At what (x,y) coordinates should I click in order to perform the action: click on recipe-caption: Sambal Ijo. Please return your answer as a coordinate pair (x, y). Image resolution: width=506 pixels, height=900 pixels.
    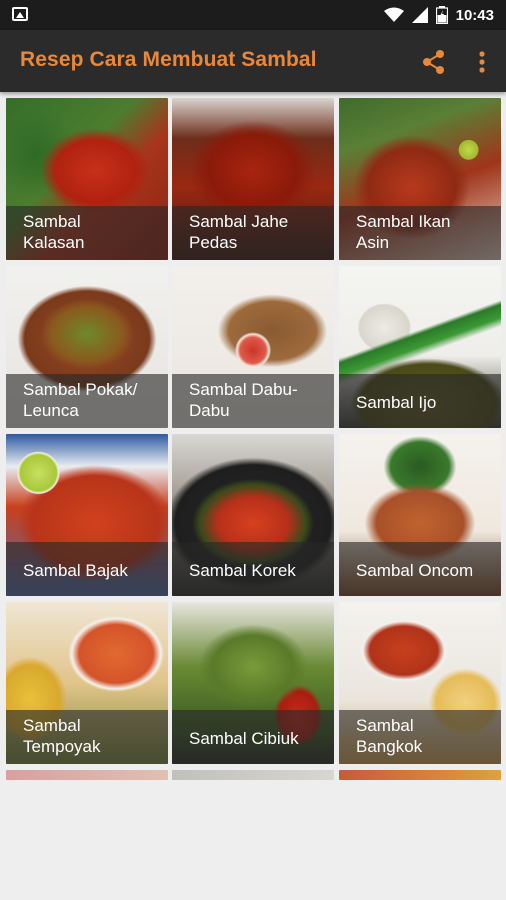
    Looking at the image, I should click on (420, 401).